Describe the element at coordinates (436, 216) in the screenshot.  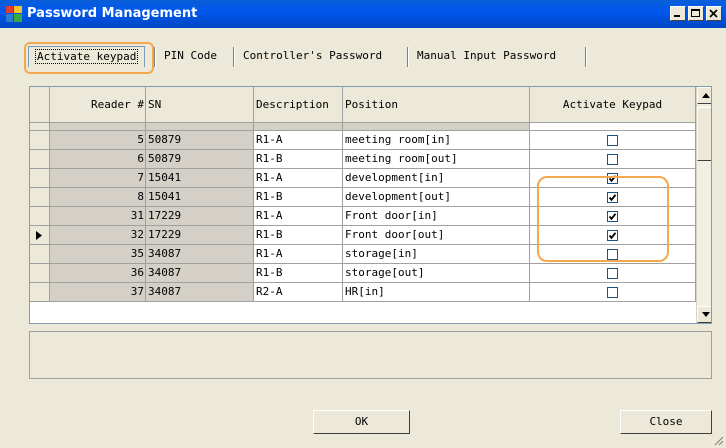
I see `cell-position: Front door[in]` at that location.